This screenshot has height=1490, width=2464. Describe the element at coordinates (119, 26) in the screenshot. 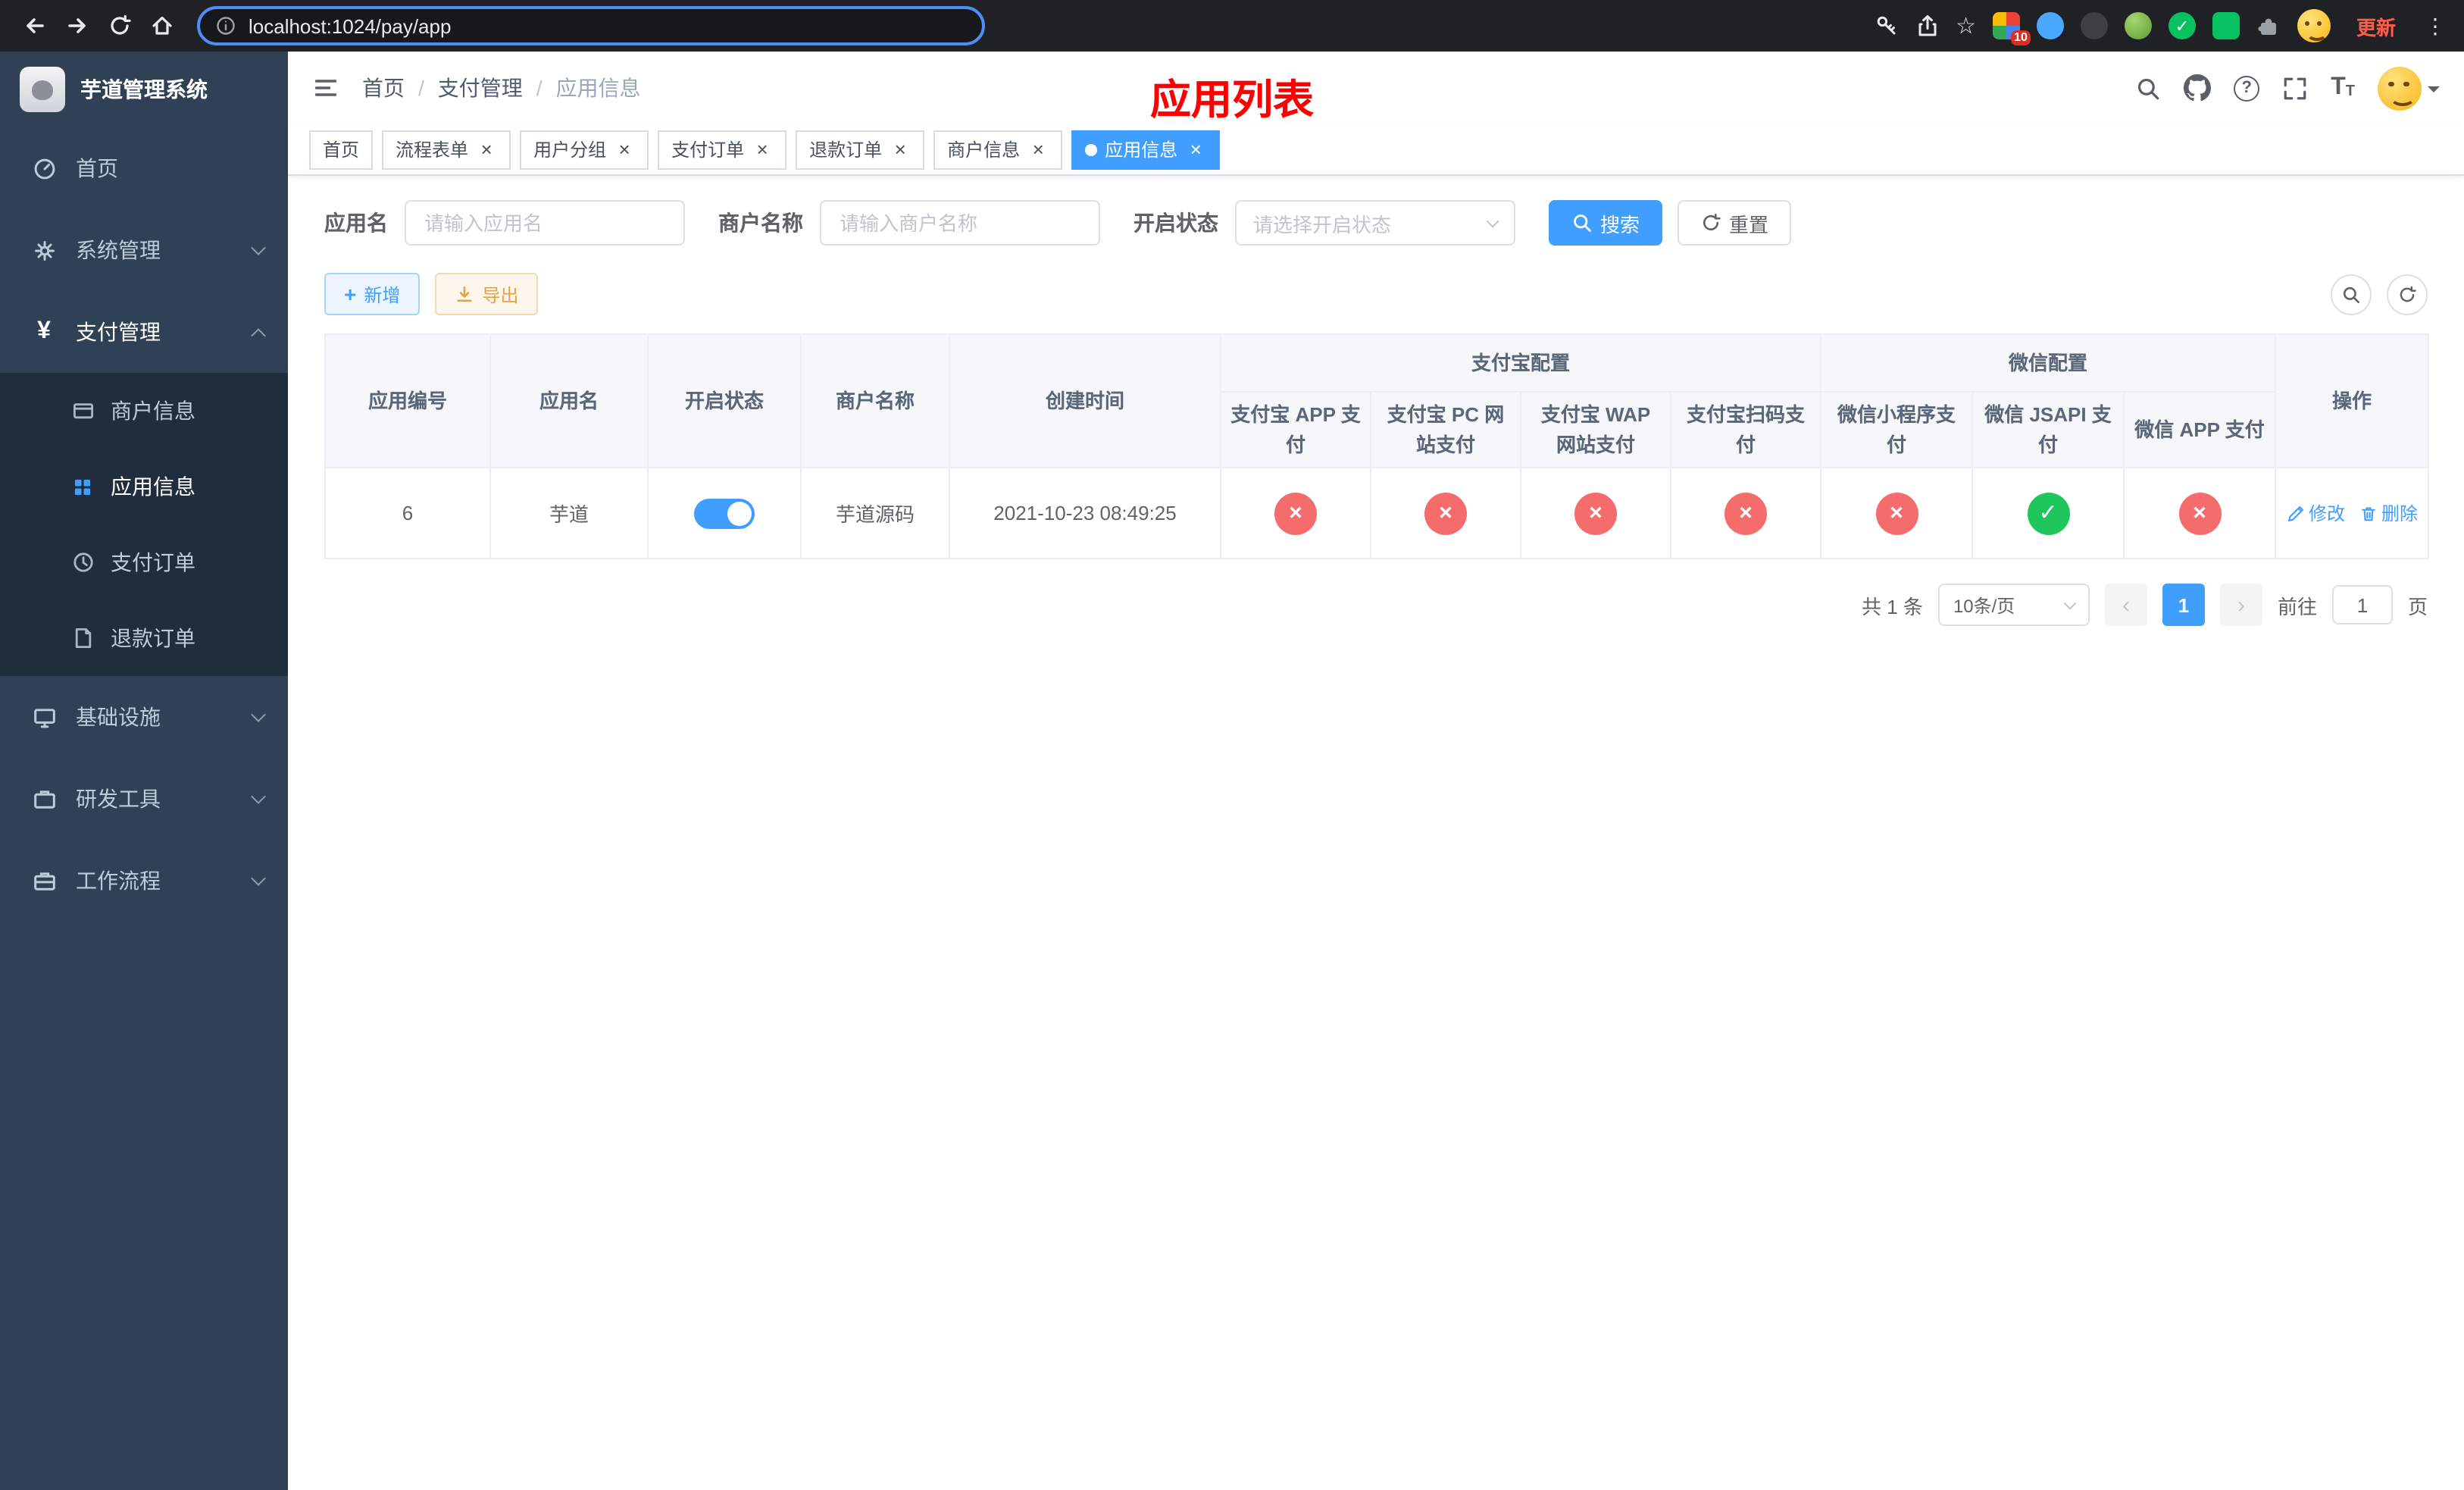

I see `browser-reload-icon` at that location.